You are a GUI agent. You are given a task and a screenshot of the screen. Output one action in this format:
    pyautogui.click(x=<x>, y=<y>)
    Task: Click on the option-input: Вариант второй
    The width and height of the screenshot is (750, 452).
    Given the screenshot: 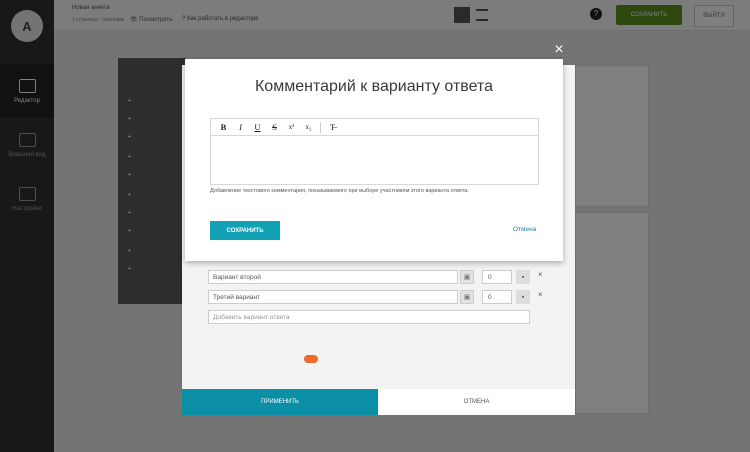 What is the action you would take?
    pyautogui.click(x=333, y=277)
    